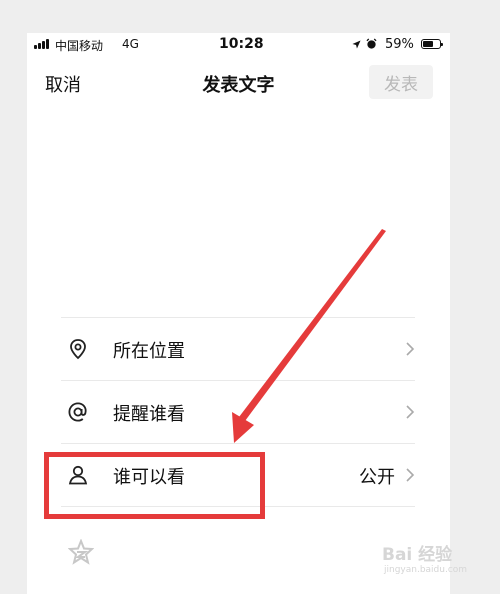 This screenshot has height=594, width=500. I want to click on publish-button: 发表, so click(401, 82).